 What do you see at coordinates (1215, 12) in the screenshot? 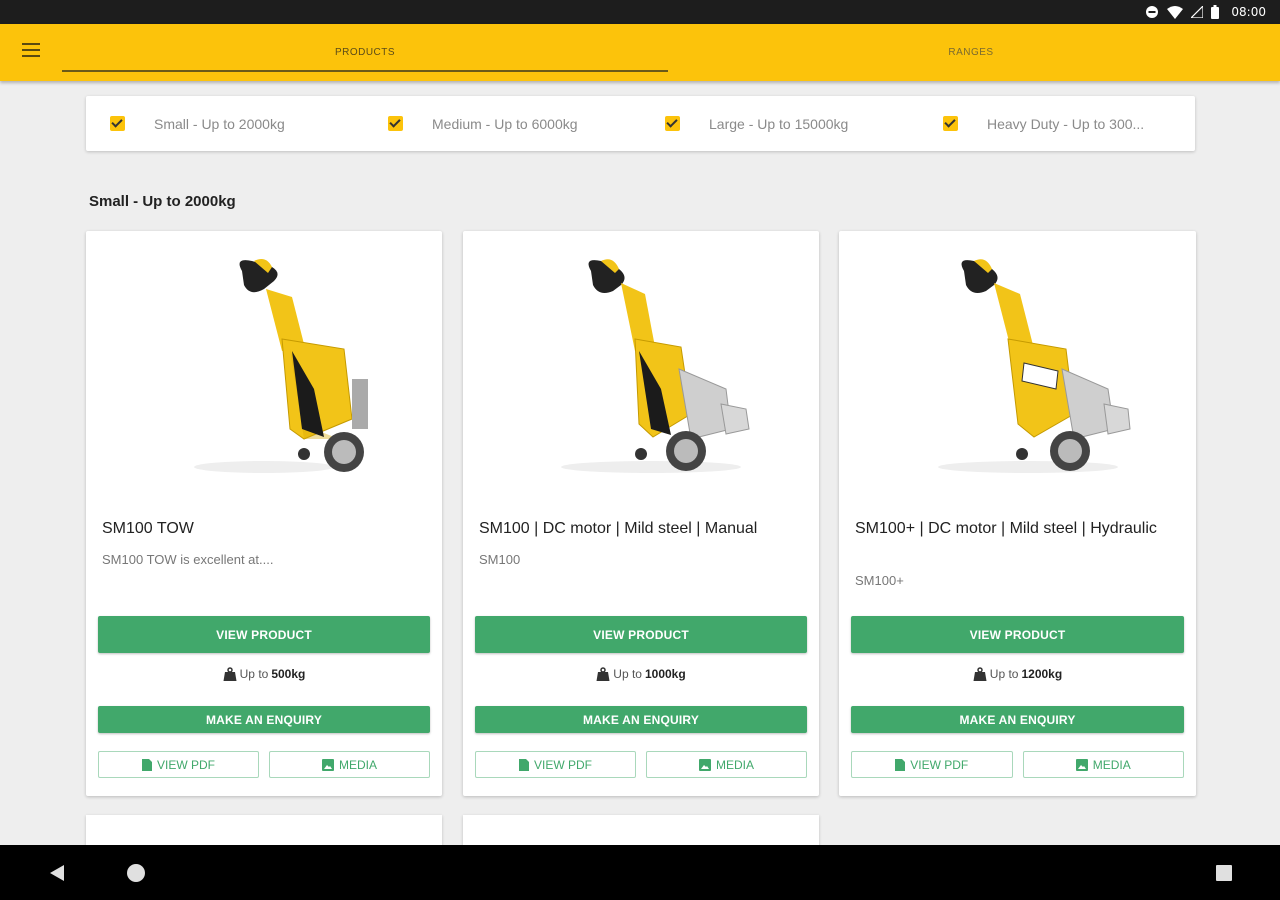
I see `battery-icon` at bounding box center [1215, 12].